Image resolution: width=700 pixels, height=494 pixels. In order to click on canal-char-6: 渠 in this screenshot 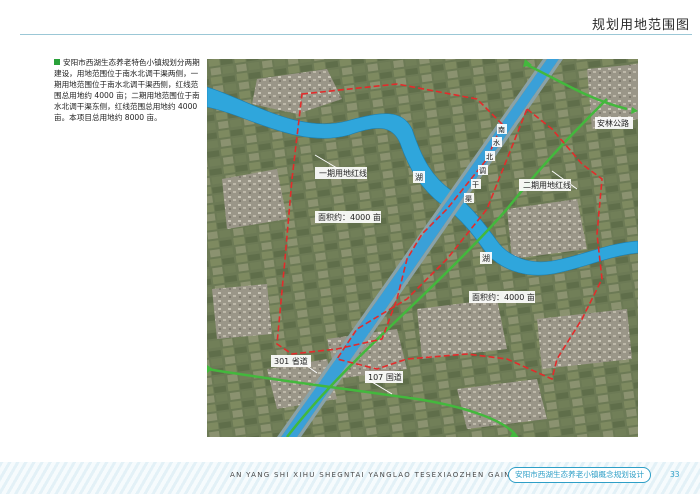, I will do `click(468, 198)`.